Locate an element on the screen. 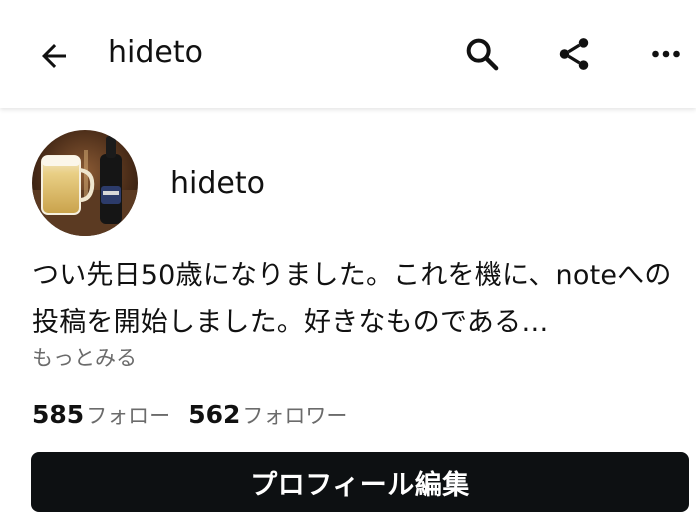  arrow-left-icon is located at coordinates (54, 56).